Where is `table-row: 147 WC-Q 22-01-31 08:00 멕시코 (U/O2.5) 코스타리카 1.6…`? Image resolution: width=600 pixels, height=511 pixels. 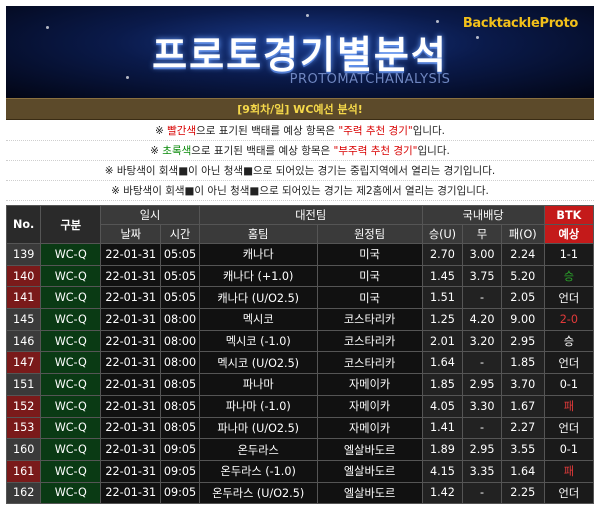
table-row: 147 WC-Q 22-01-31 08:00 멕시코 (U/O2.5) 코스타리카 1.6… is located at coordinates (300, 363).